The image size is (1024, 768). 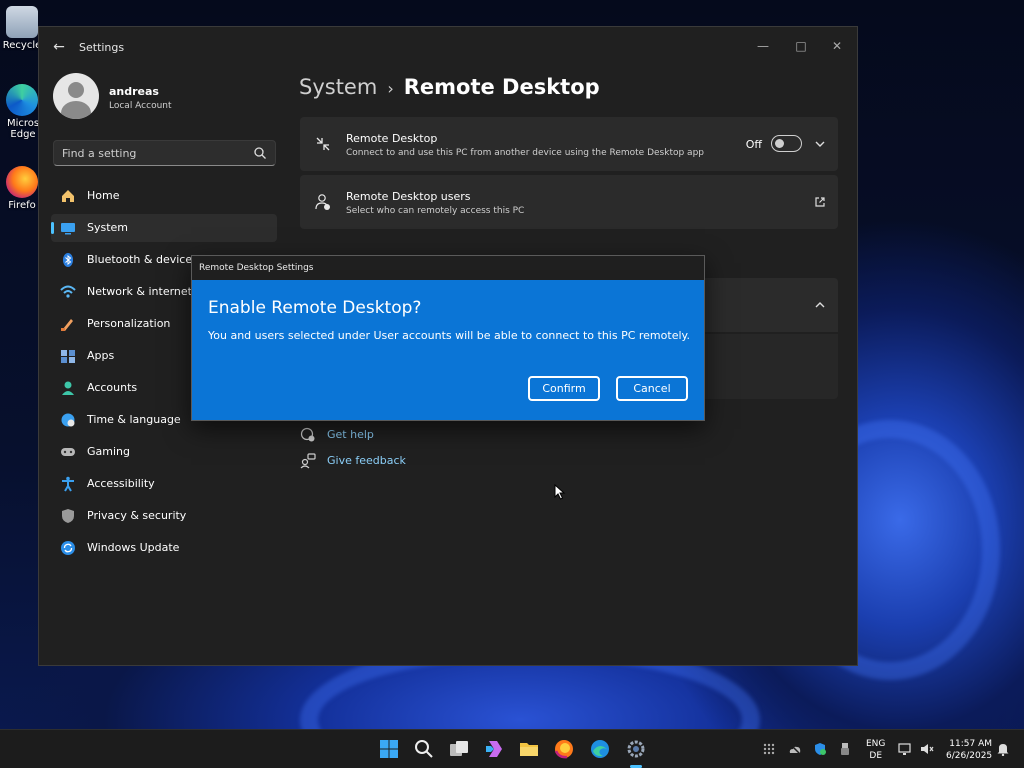 What do you see at coordinates (779, 143) in the screenshot?
I see `toggle-knob` at bounding box center [779, 143].